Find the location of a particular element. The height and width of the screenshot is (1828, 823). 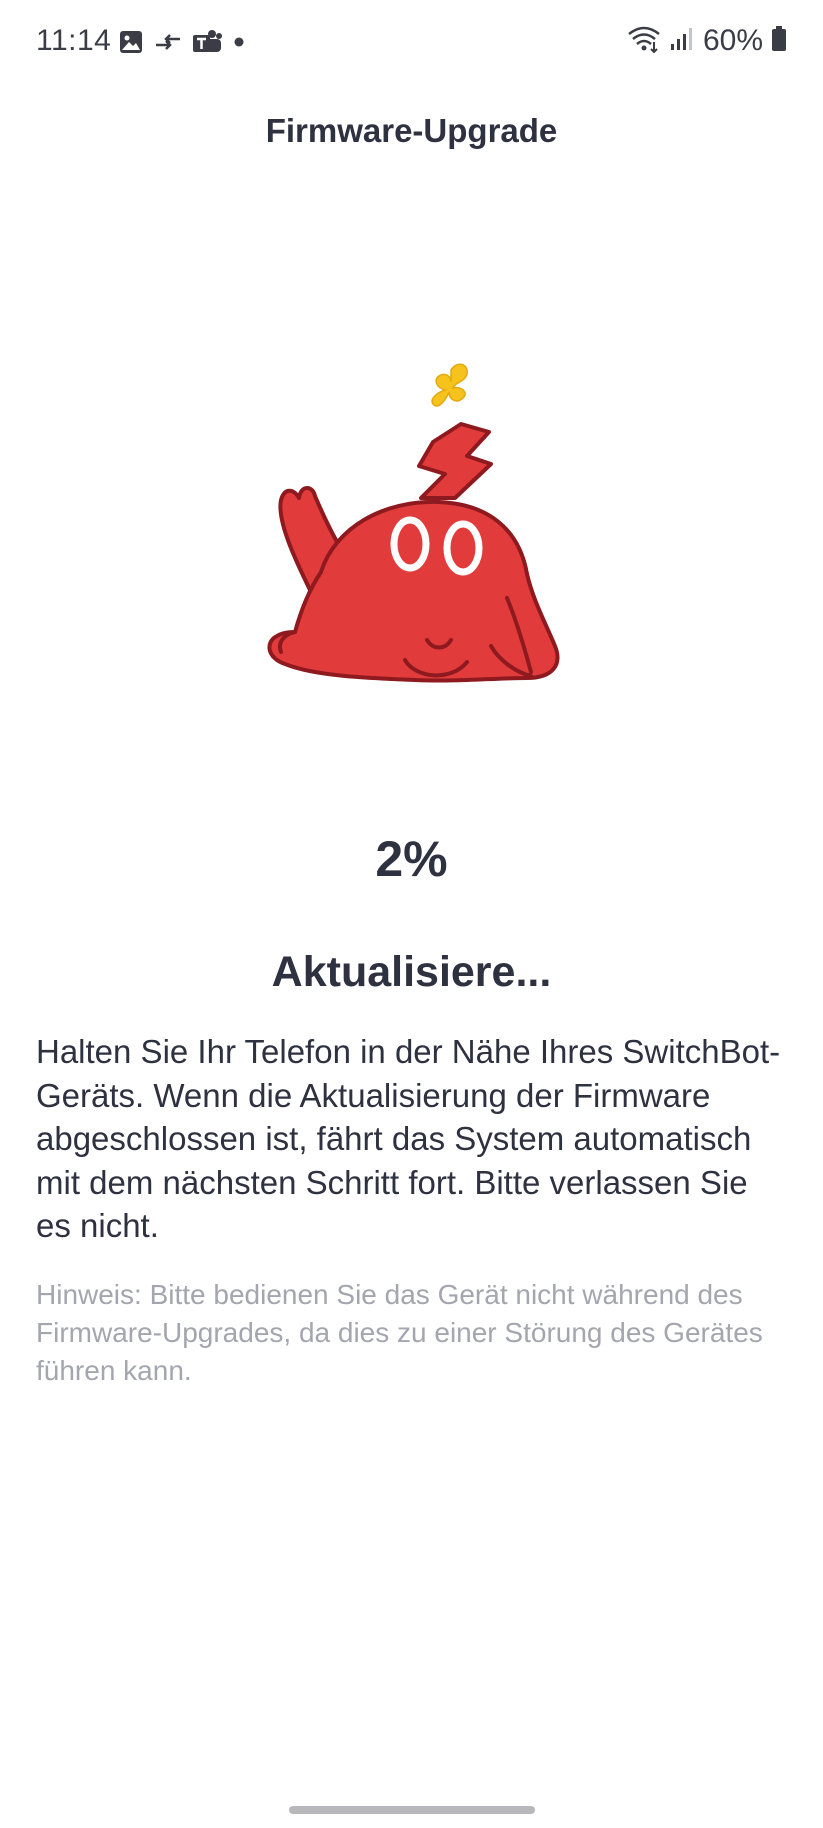

data-transfer-icon is located at coordinates (168, 44).